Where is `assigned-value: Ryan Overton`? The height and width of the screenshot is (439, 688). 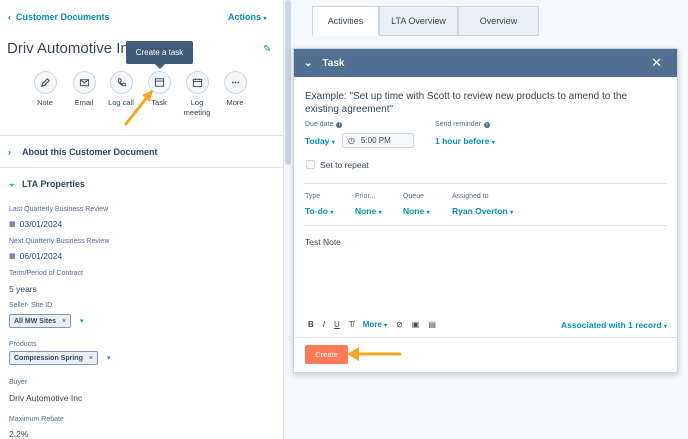 assigned-value: Ryan Overton is located at coordinates (480, 211).